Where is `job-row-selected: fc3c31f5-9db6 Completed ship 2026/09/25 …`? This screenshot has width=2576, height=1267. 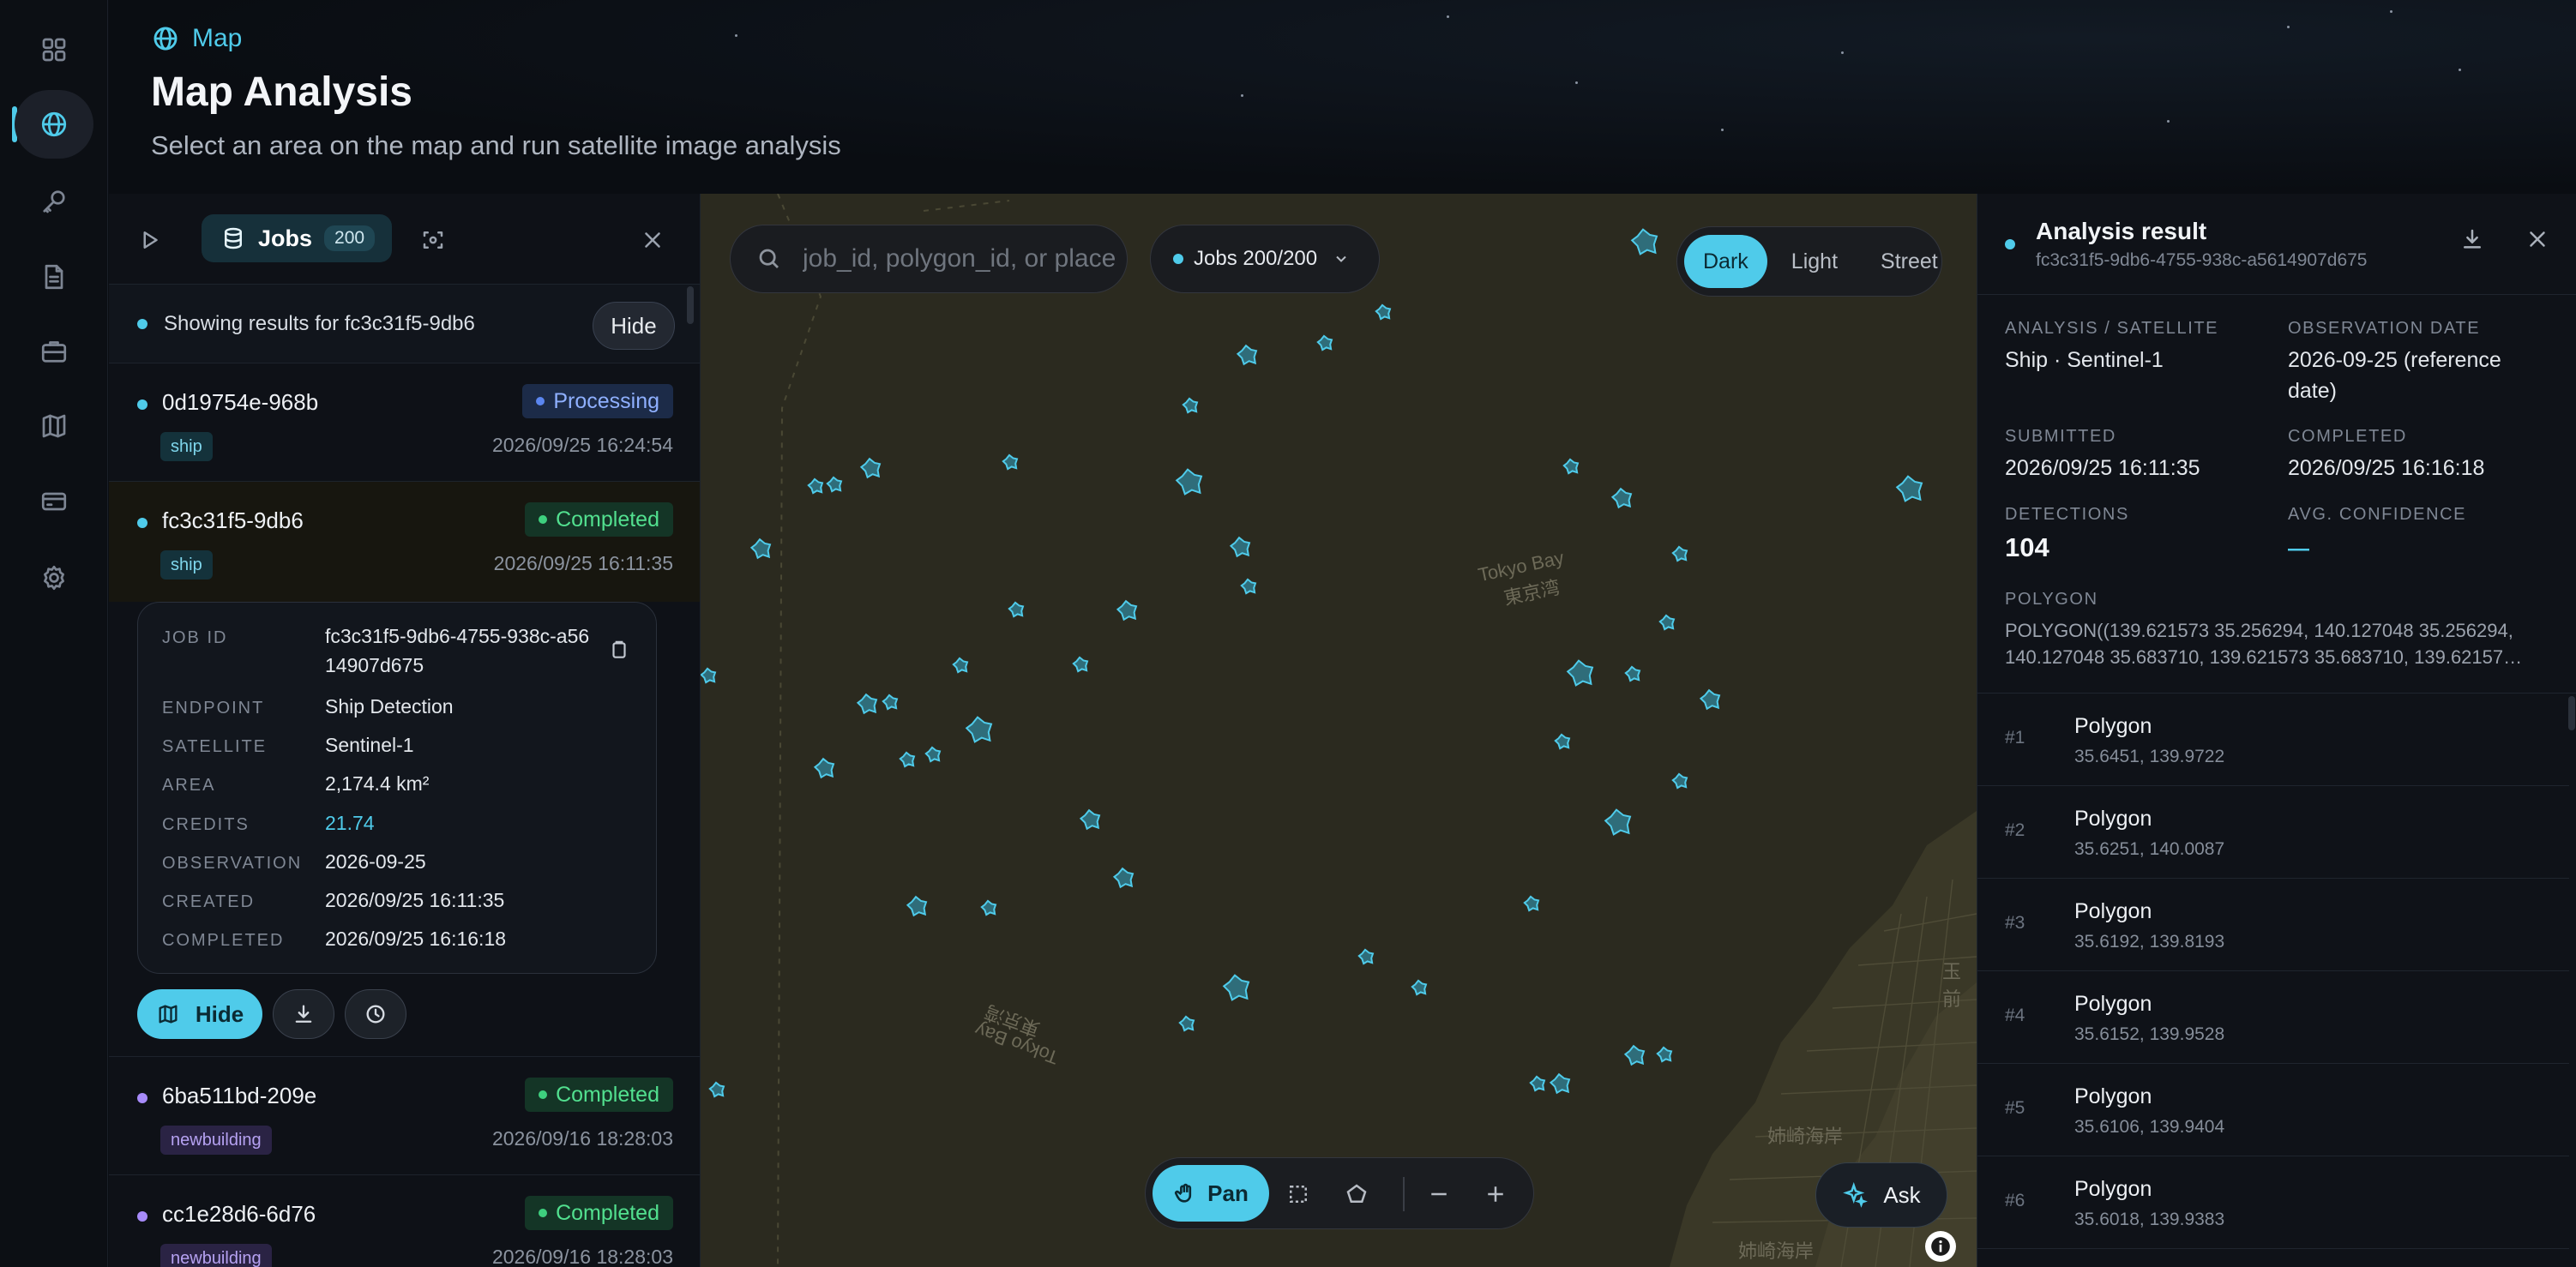
job-row-selected: fc3c31f5-9db6 Completed ship 2026/09/25 … is located at coordinates (404, 542).